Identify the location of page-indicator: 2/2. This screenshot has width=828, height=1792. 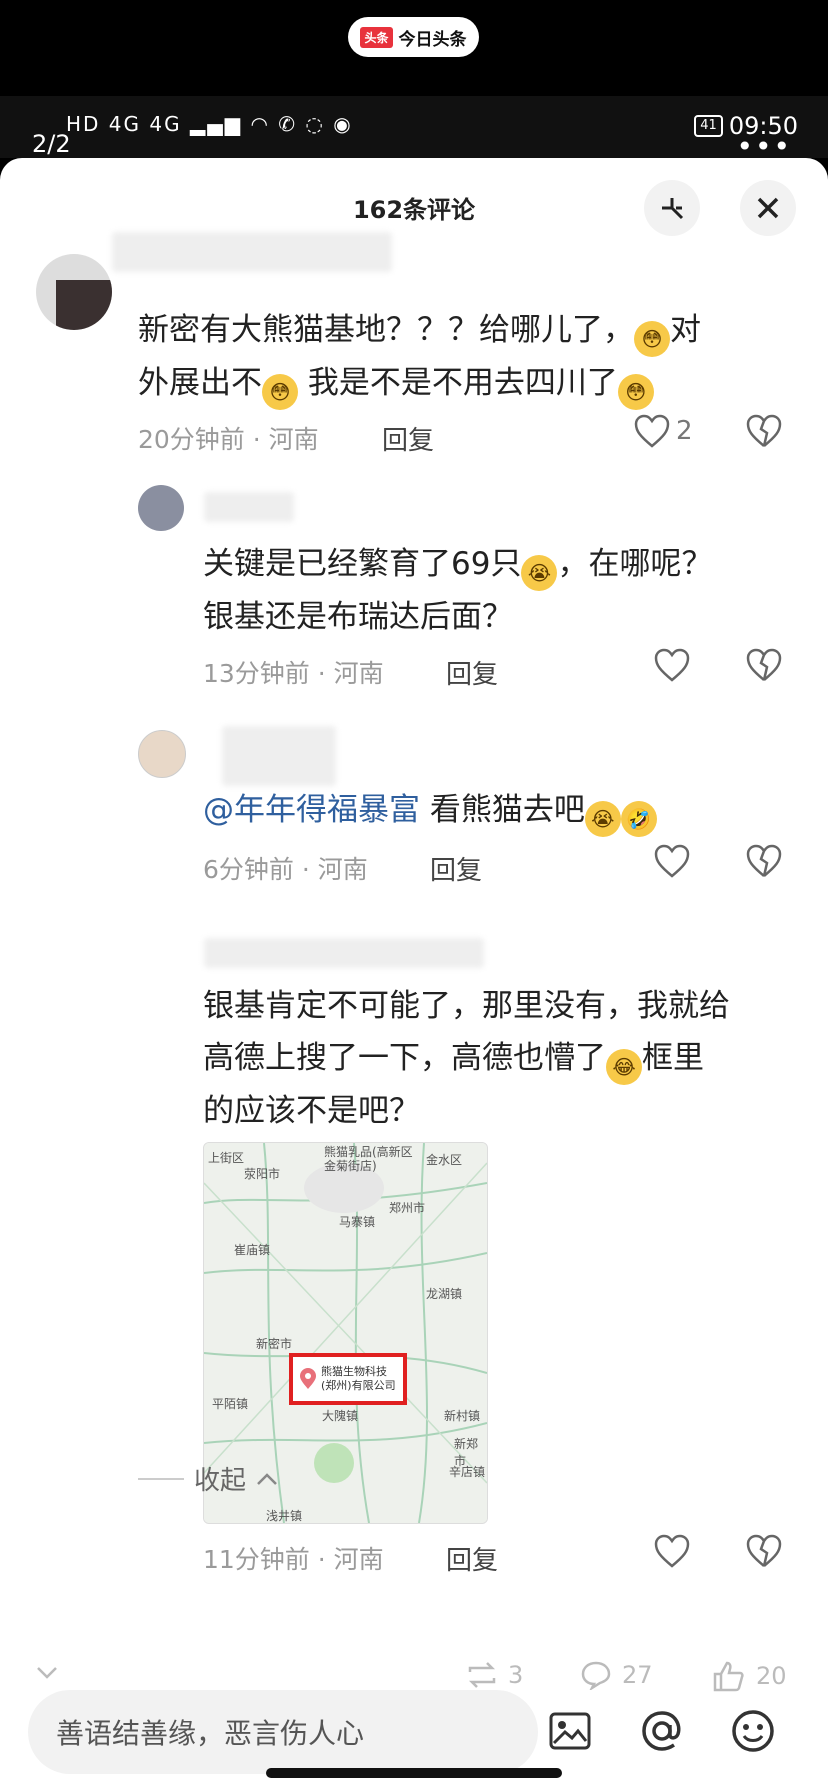
(51, 144).